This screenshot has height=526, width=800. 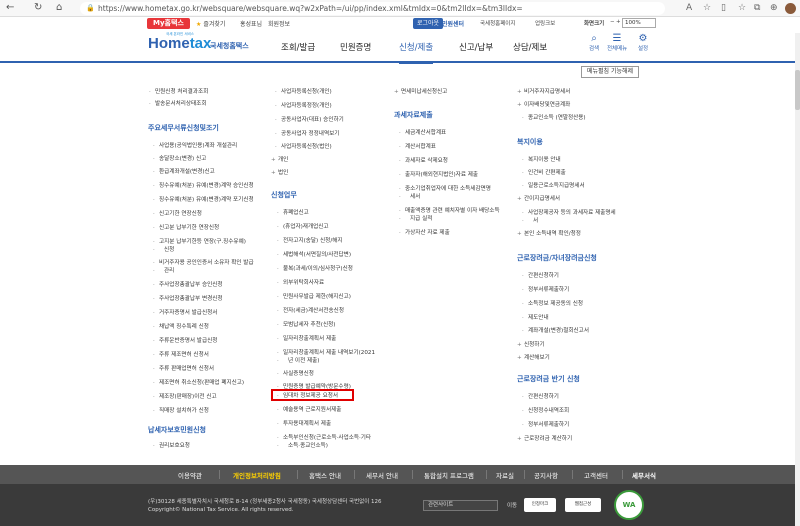 What do you see at coordinates (512, 505) in the screenshot?
I see `move-button: 이동` at bounding box center [512, 505].